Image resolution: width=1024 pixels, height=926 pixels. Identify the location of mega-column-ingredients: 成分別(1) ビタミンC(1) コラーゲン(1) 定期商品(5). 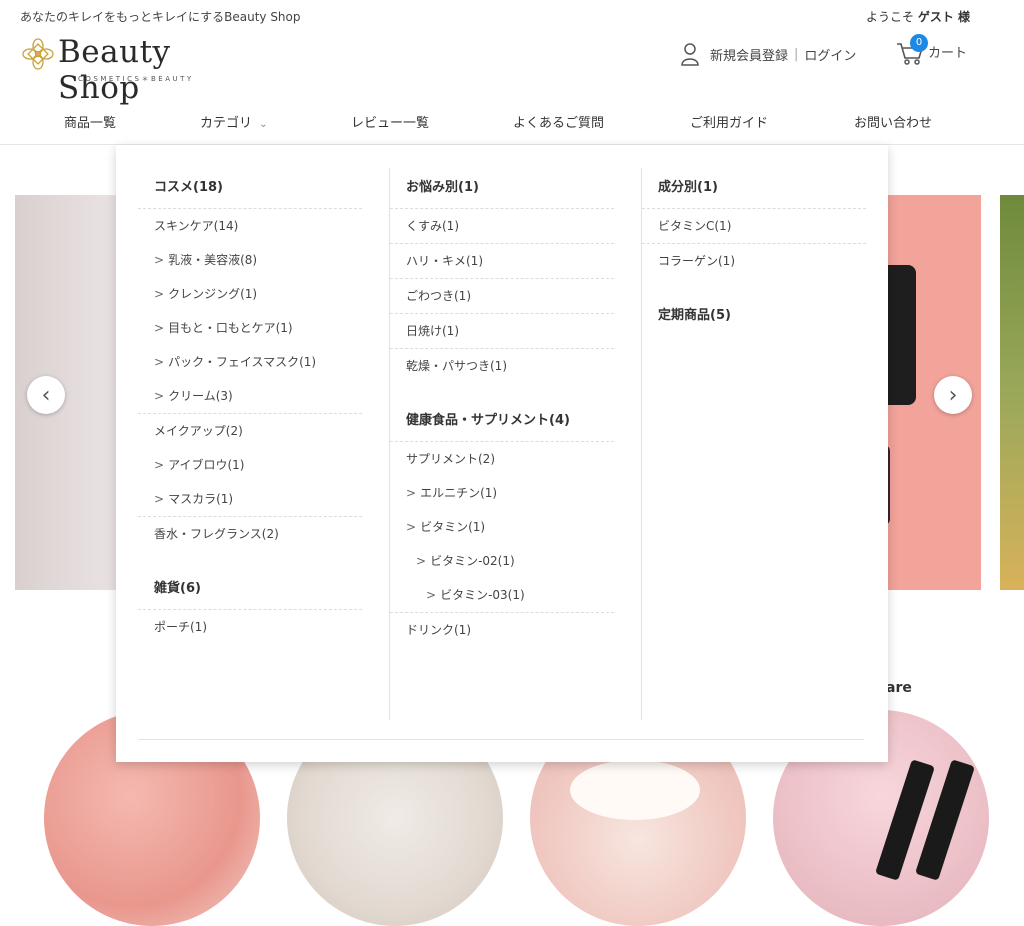
(753, 444).